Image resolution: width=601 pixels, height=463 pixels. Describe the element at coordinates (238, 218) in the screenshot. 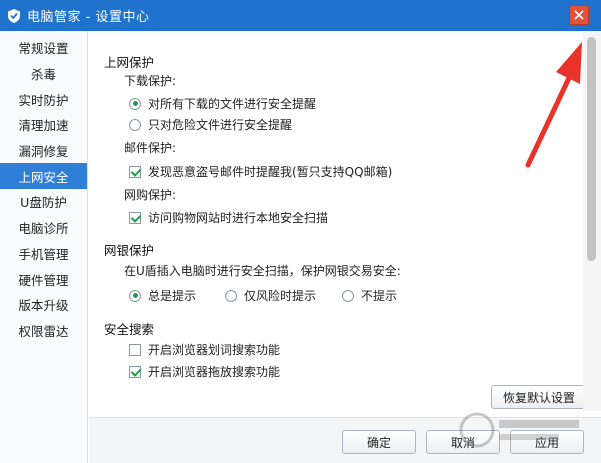

I see `checkbox-label: 访问购物网站时进行本地安全扫描` at that location.